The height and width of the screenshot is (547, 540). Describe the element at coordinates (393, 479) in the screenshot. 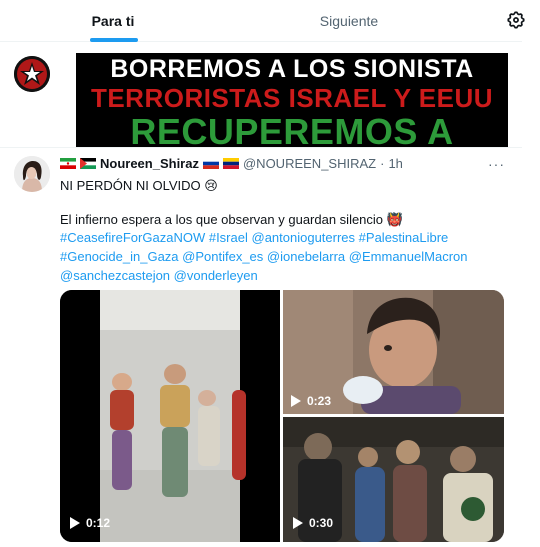

I see `video-thumbnail-3: 0:30` at that location.